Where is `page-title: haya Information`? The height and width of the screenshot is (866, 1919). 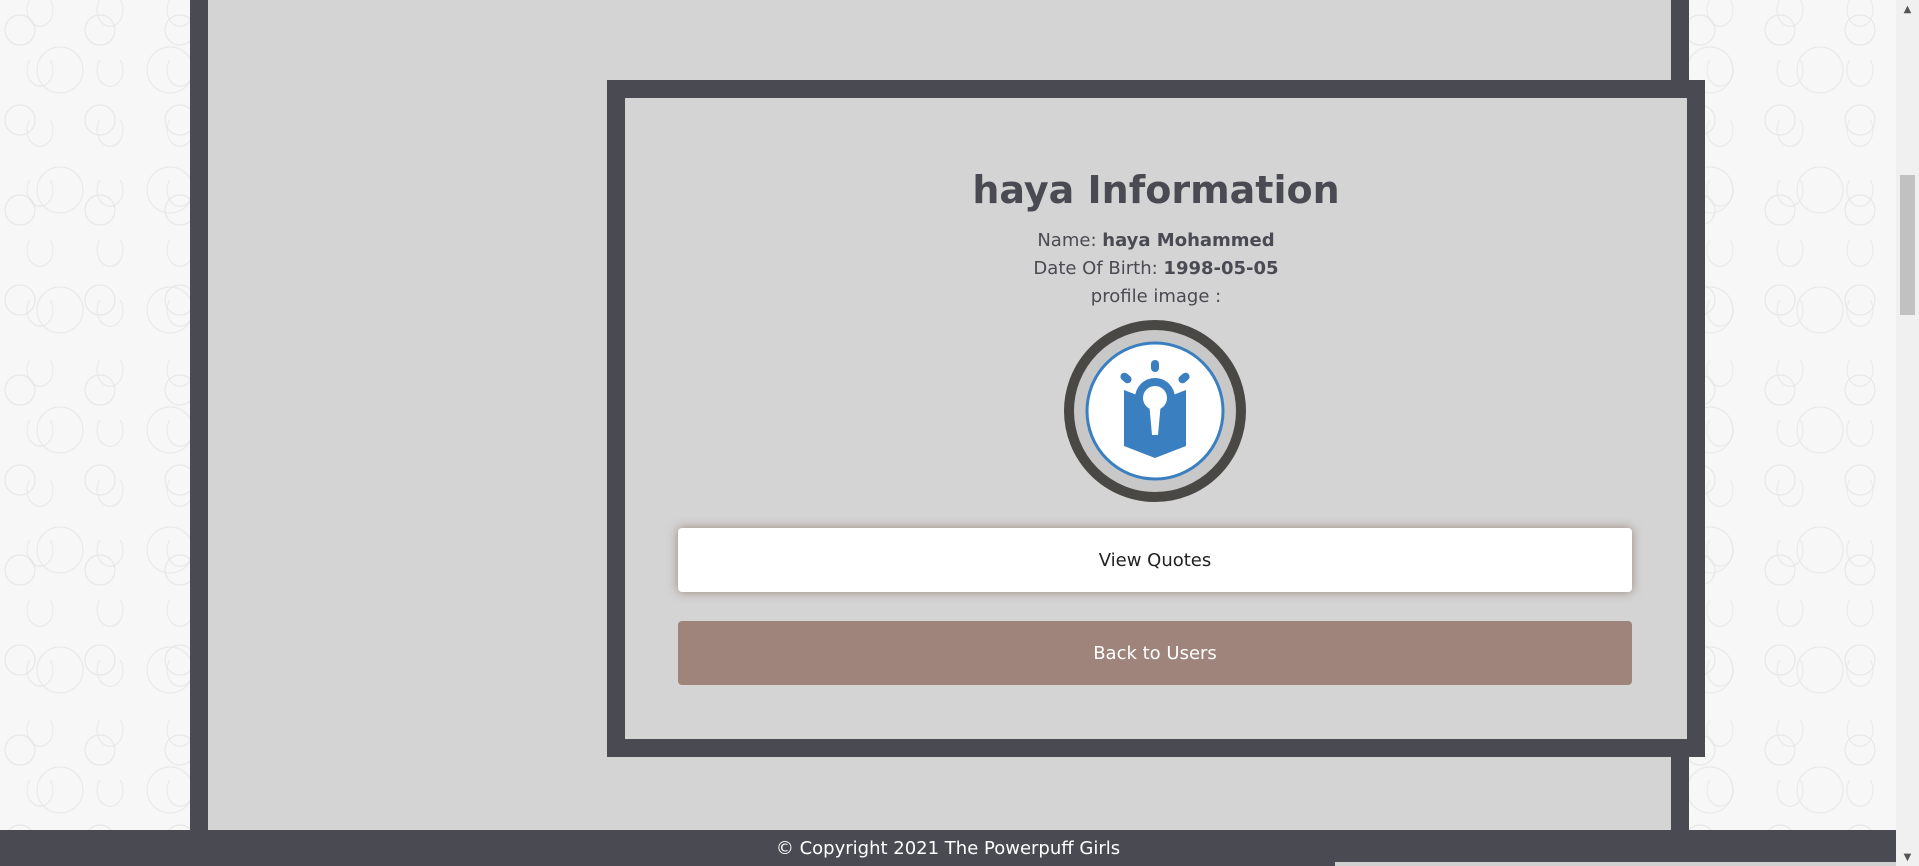
page-title: haya Information is located at coordinates (1156, 190).